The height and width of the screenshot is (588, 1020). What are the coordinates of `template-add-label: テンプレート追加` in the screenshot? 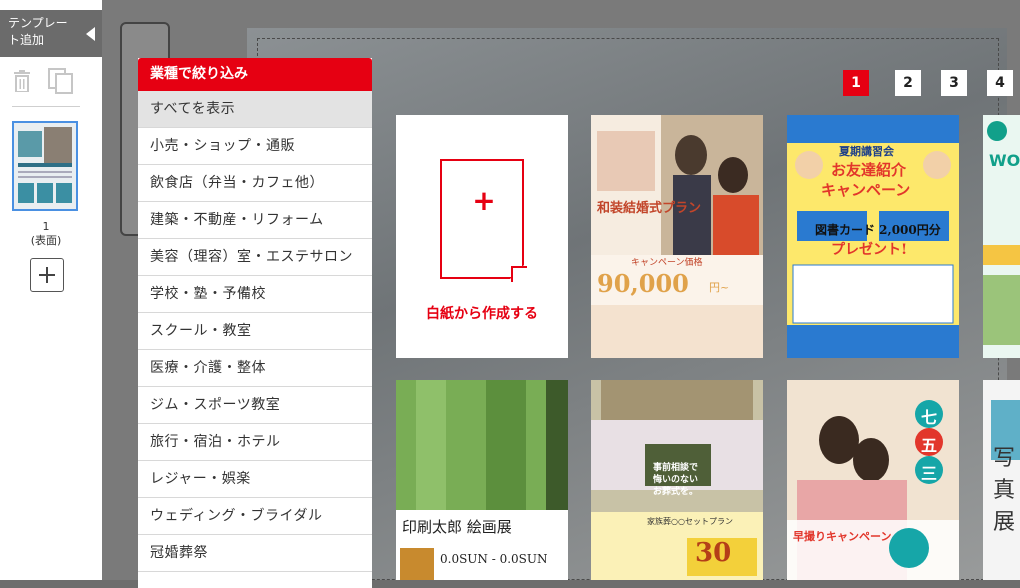 It's located at (38, 31).